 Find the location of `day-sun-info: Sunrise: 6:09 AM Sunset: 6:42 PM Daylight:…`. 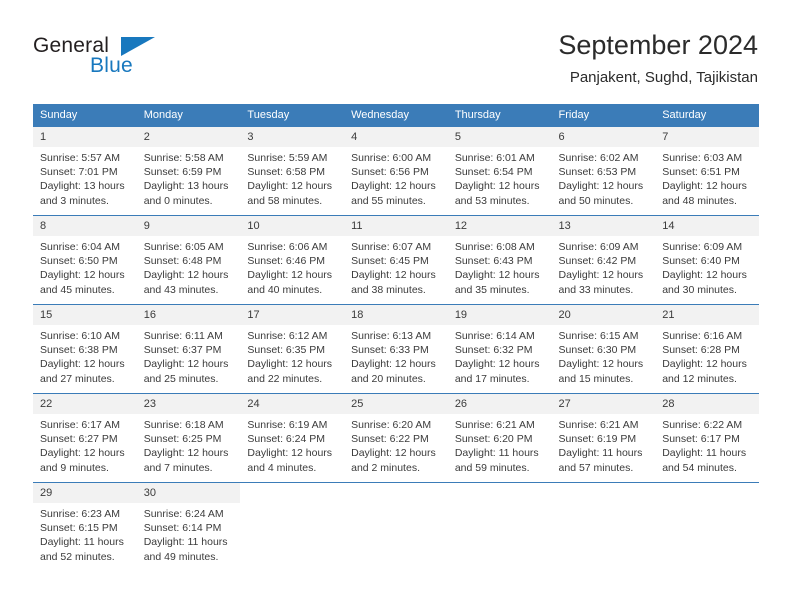

day-sun-info: Sunrise: 6:09 AM Sunset: 6:42 PM Daylight:… is located at coordinates (604, 266).